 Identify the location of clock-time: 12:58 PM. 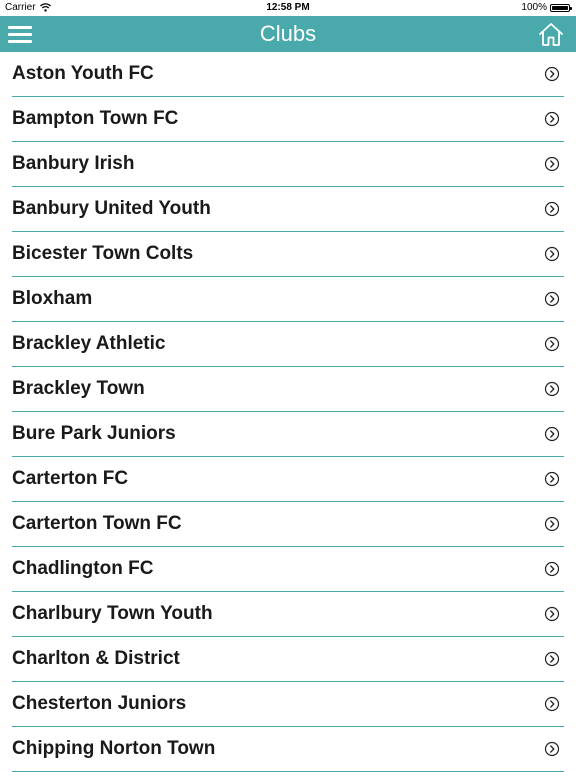
(288, 7).